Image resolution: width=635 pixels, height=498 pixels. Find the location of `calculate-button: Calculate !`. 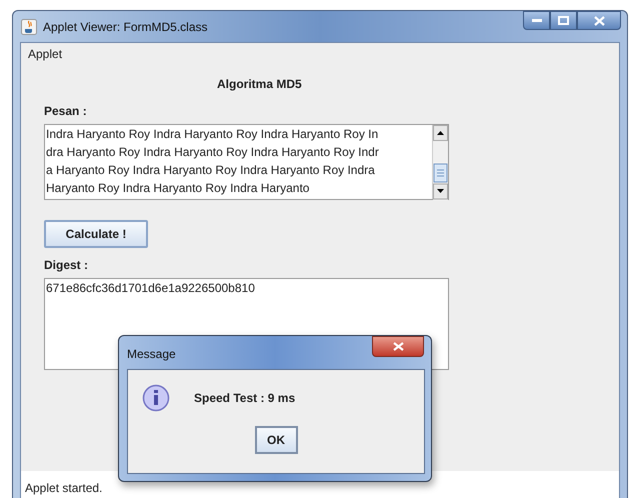

calculate-button: Calculate ! is located at coordinates (96, 234).